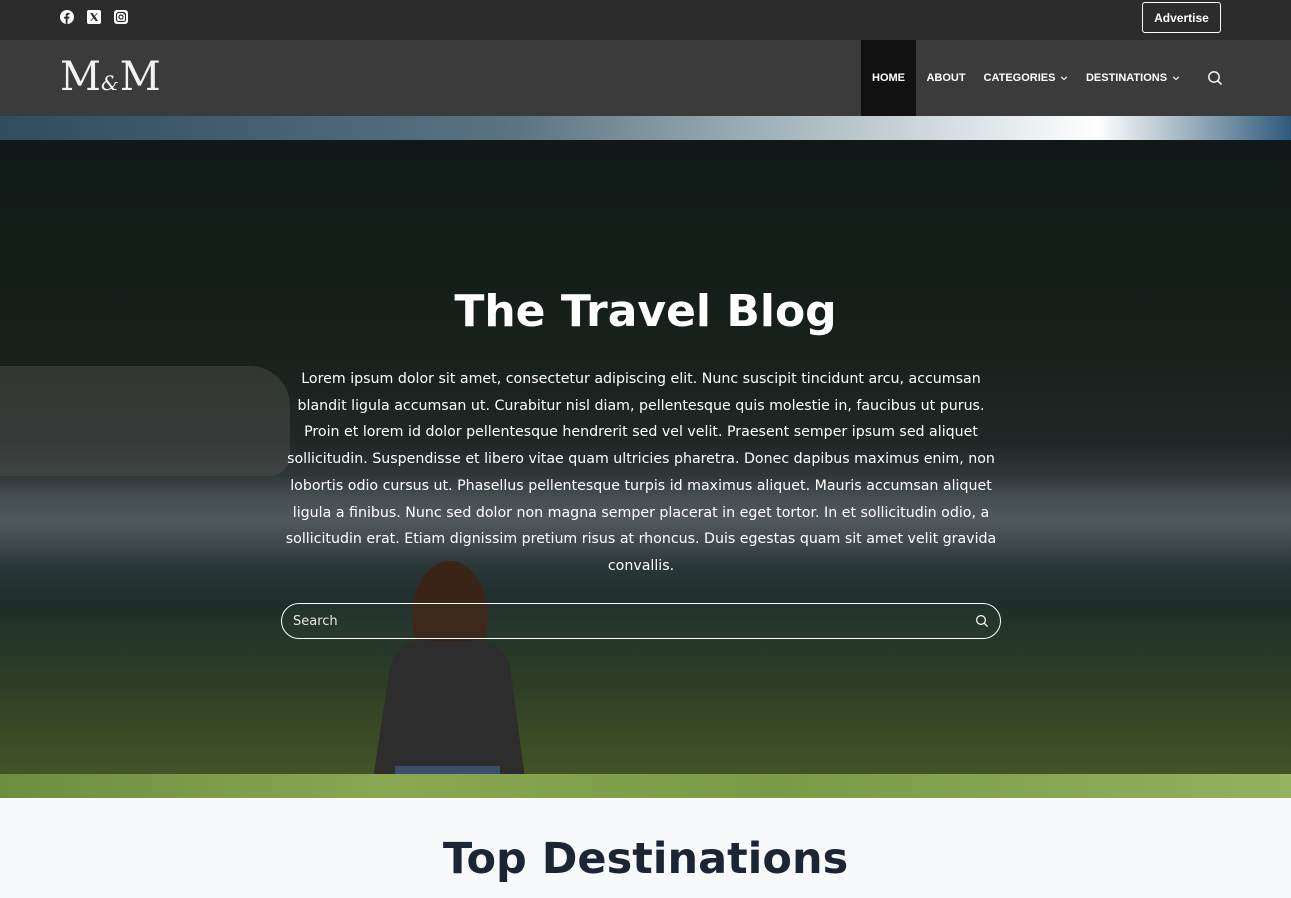 The image size is (1291, 898). I want to click on nav-destinations-label: DESTINATIONS, so click(1126, 78).